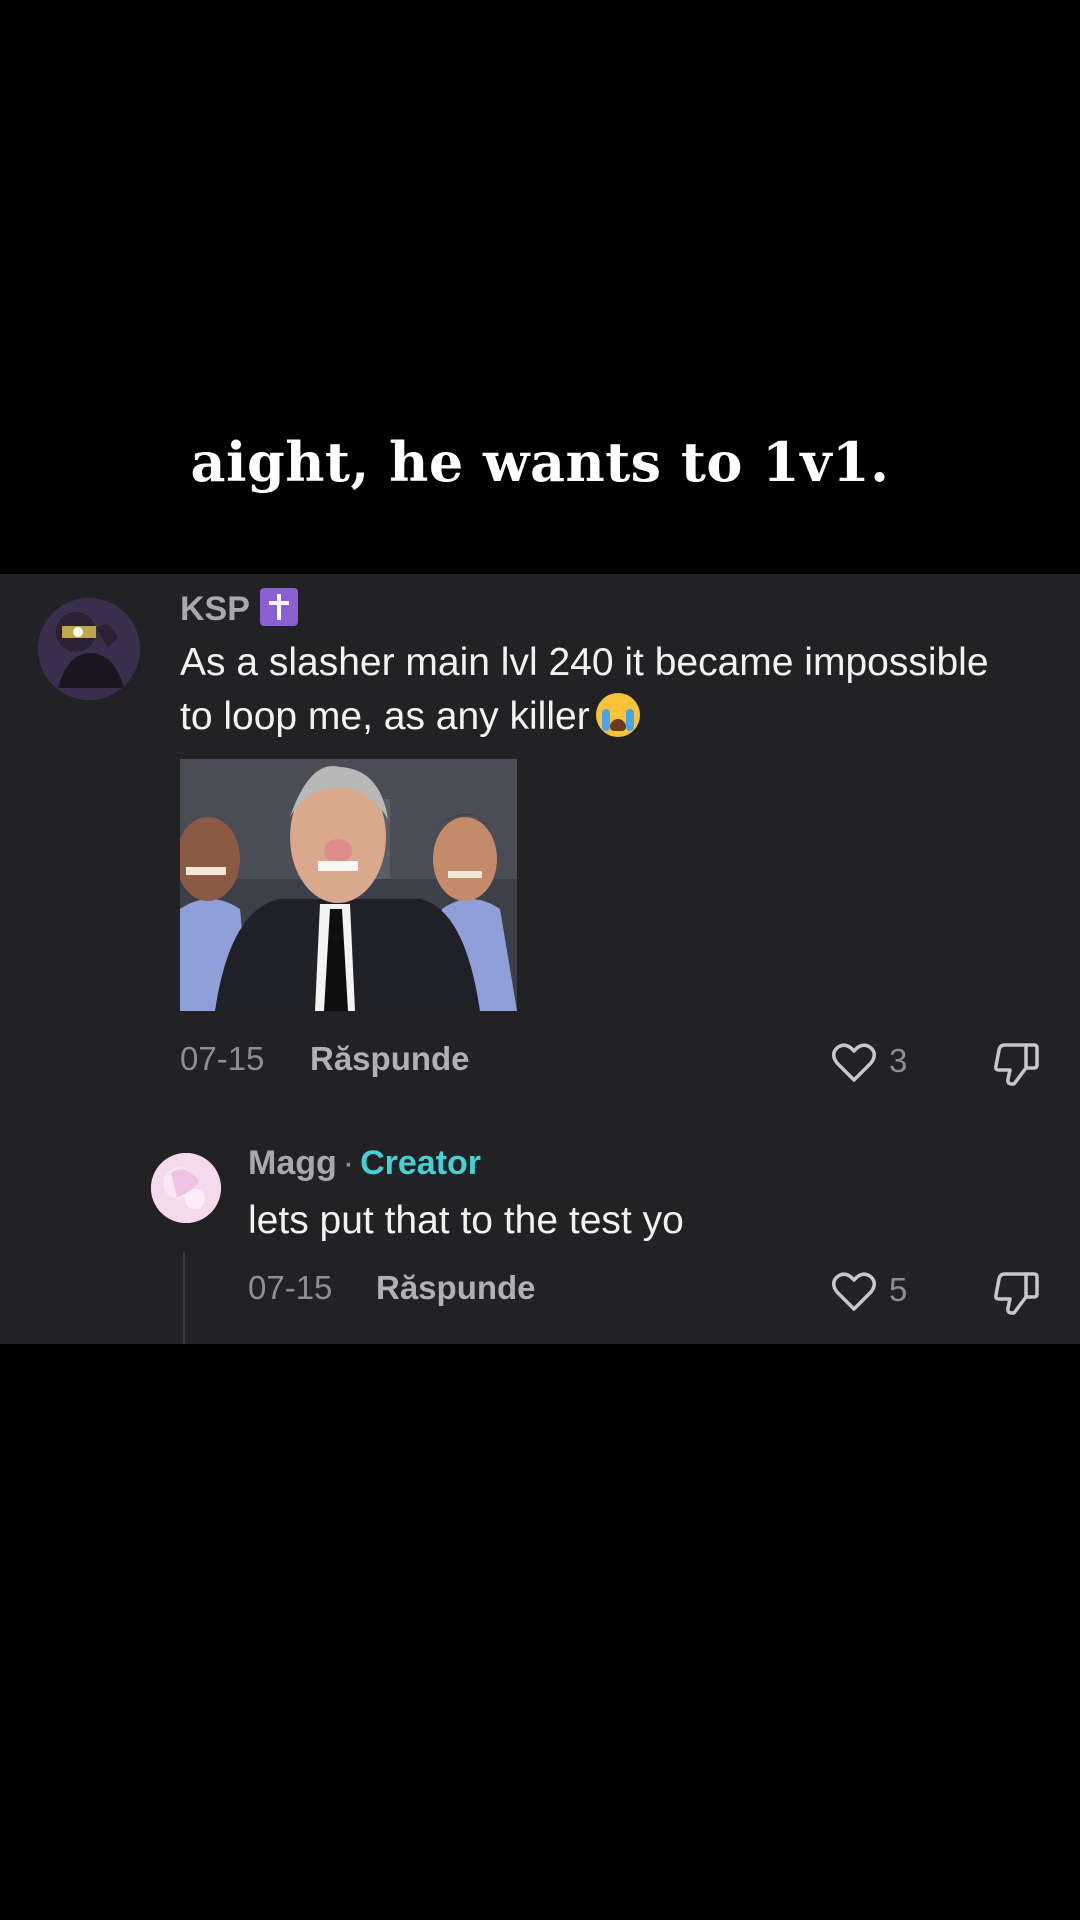 This screenshot has width=1080, height=1920. What do you see at coordinates (540, 462) in the screenshot?
I see `video-caption: aight, he wants to 1v1.` at bounding box center [540, 462].